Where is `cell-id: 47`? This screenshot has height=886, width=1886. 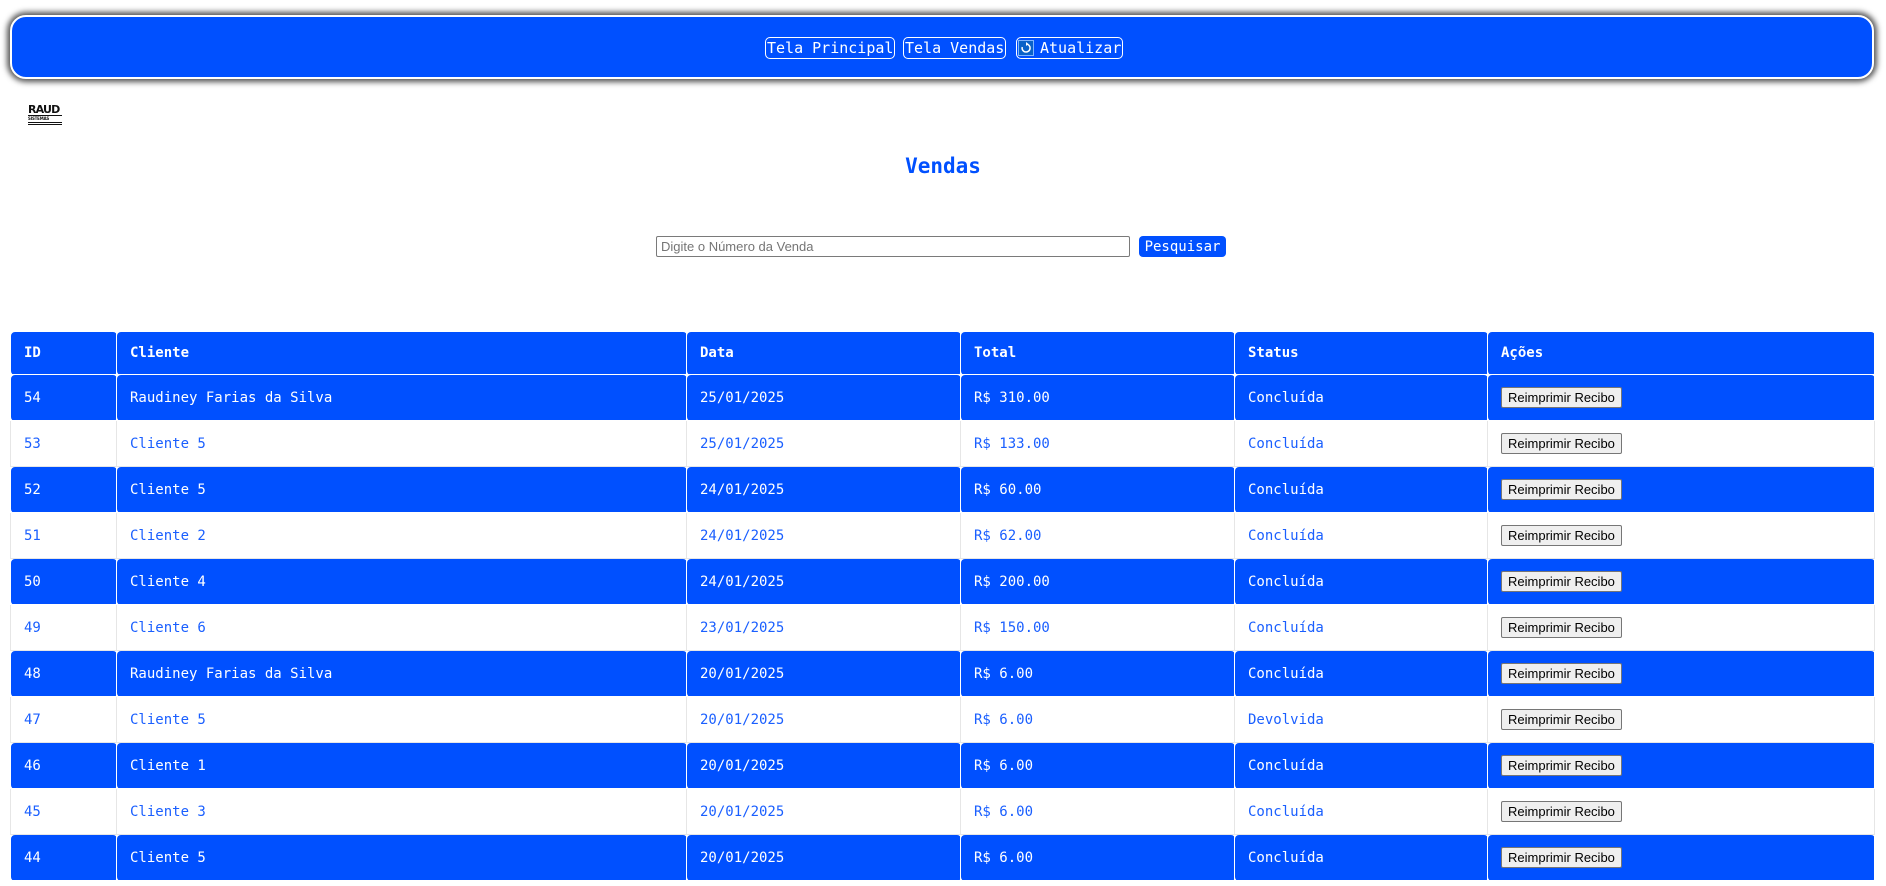 cell-id: 47 is located at coordinates (63, 719).